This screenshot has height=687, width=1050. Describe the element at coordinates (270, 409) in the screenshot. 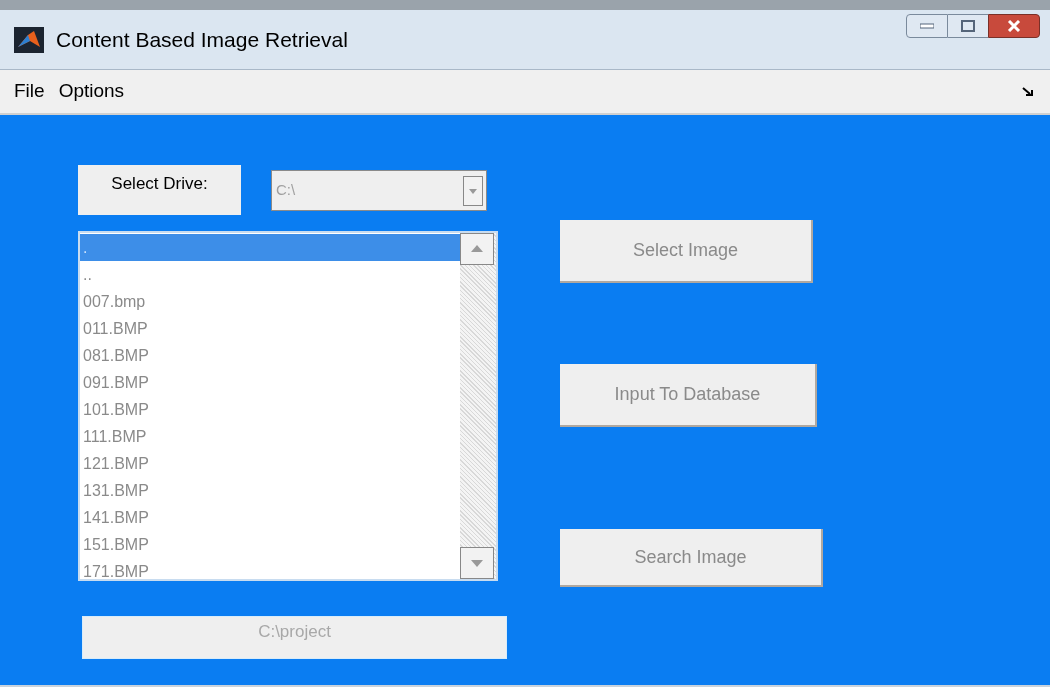

I see `file-list-item: 101.BMP` at that location.